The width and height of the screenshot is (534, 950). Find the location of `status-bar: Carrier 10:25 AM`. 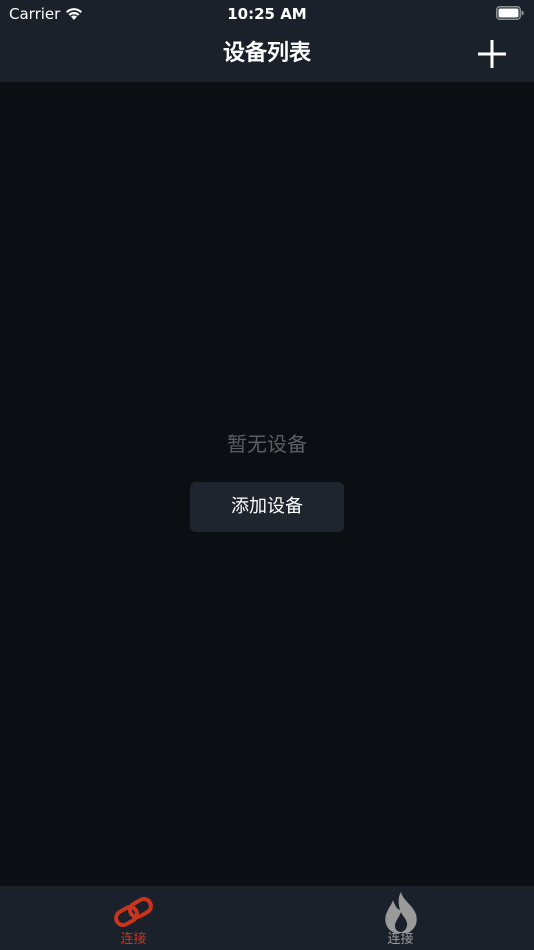

status-bar: Carrier 10:25 AM is located at coordinates (267, 14).